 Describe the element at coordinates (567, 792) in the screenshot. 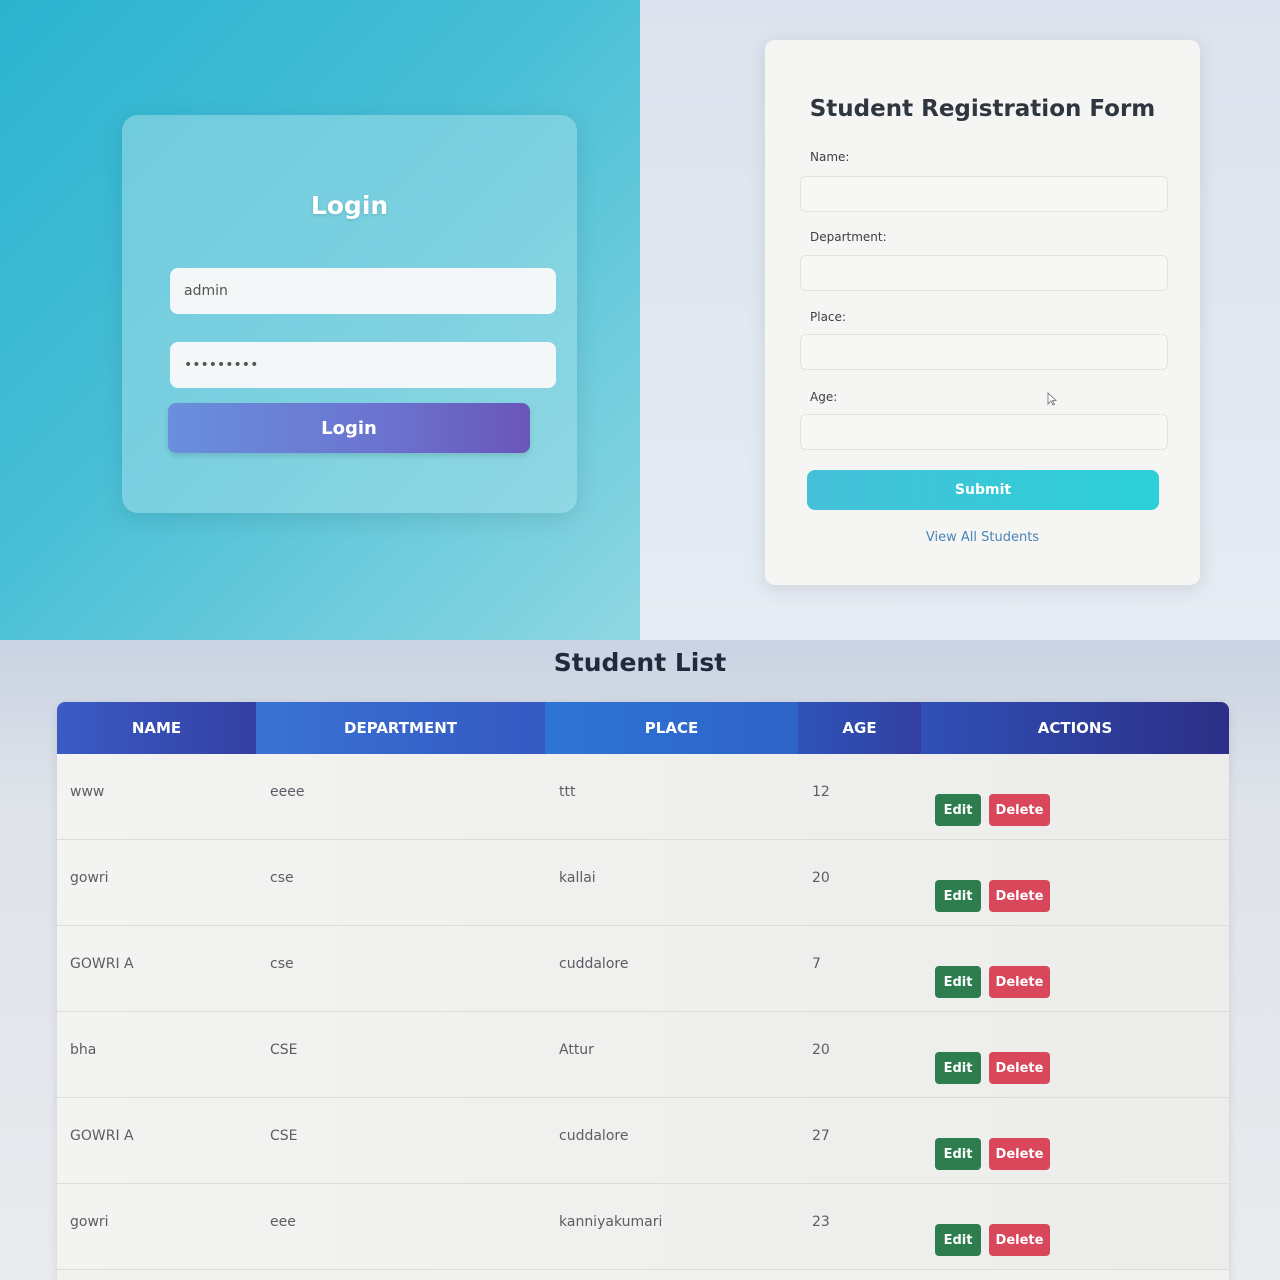

I see `cell-place: ttt` at that location.